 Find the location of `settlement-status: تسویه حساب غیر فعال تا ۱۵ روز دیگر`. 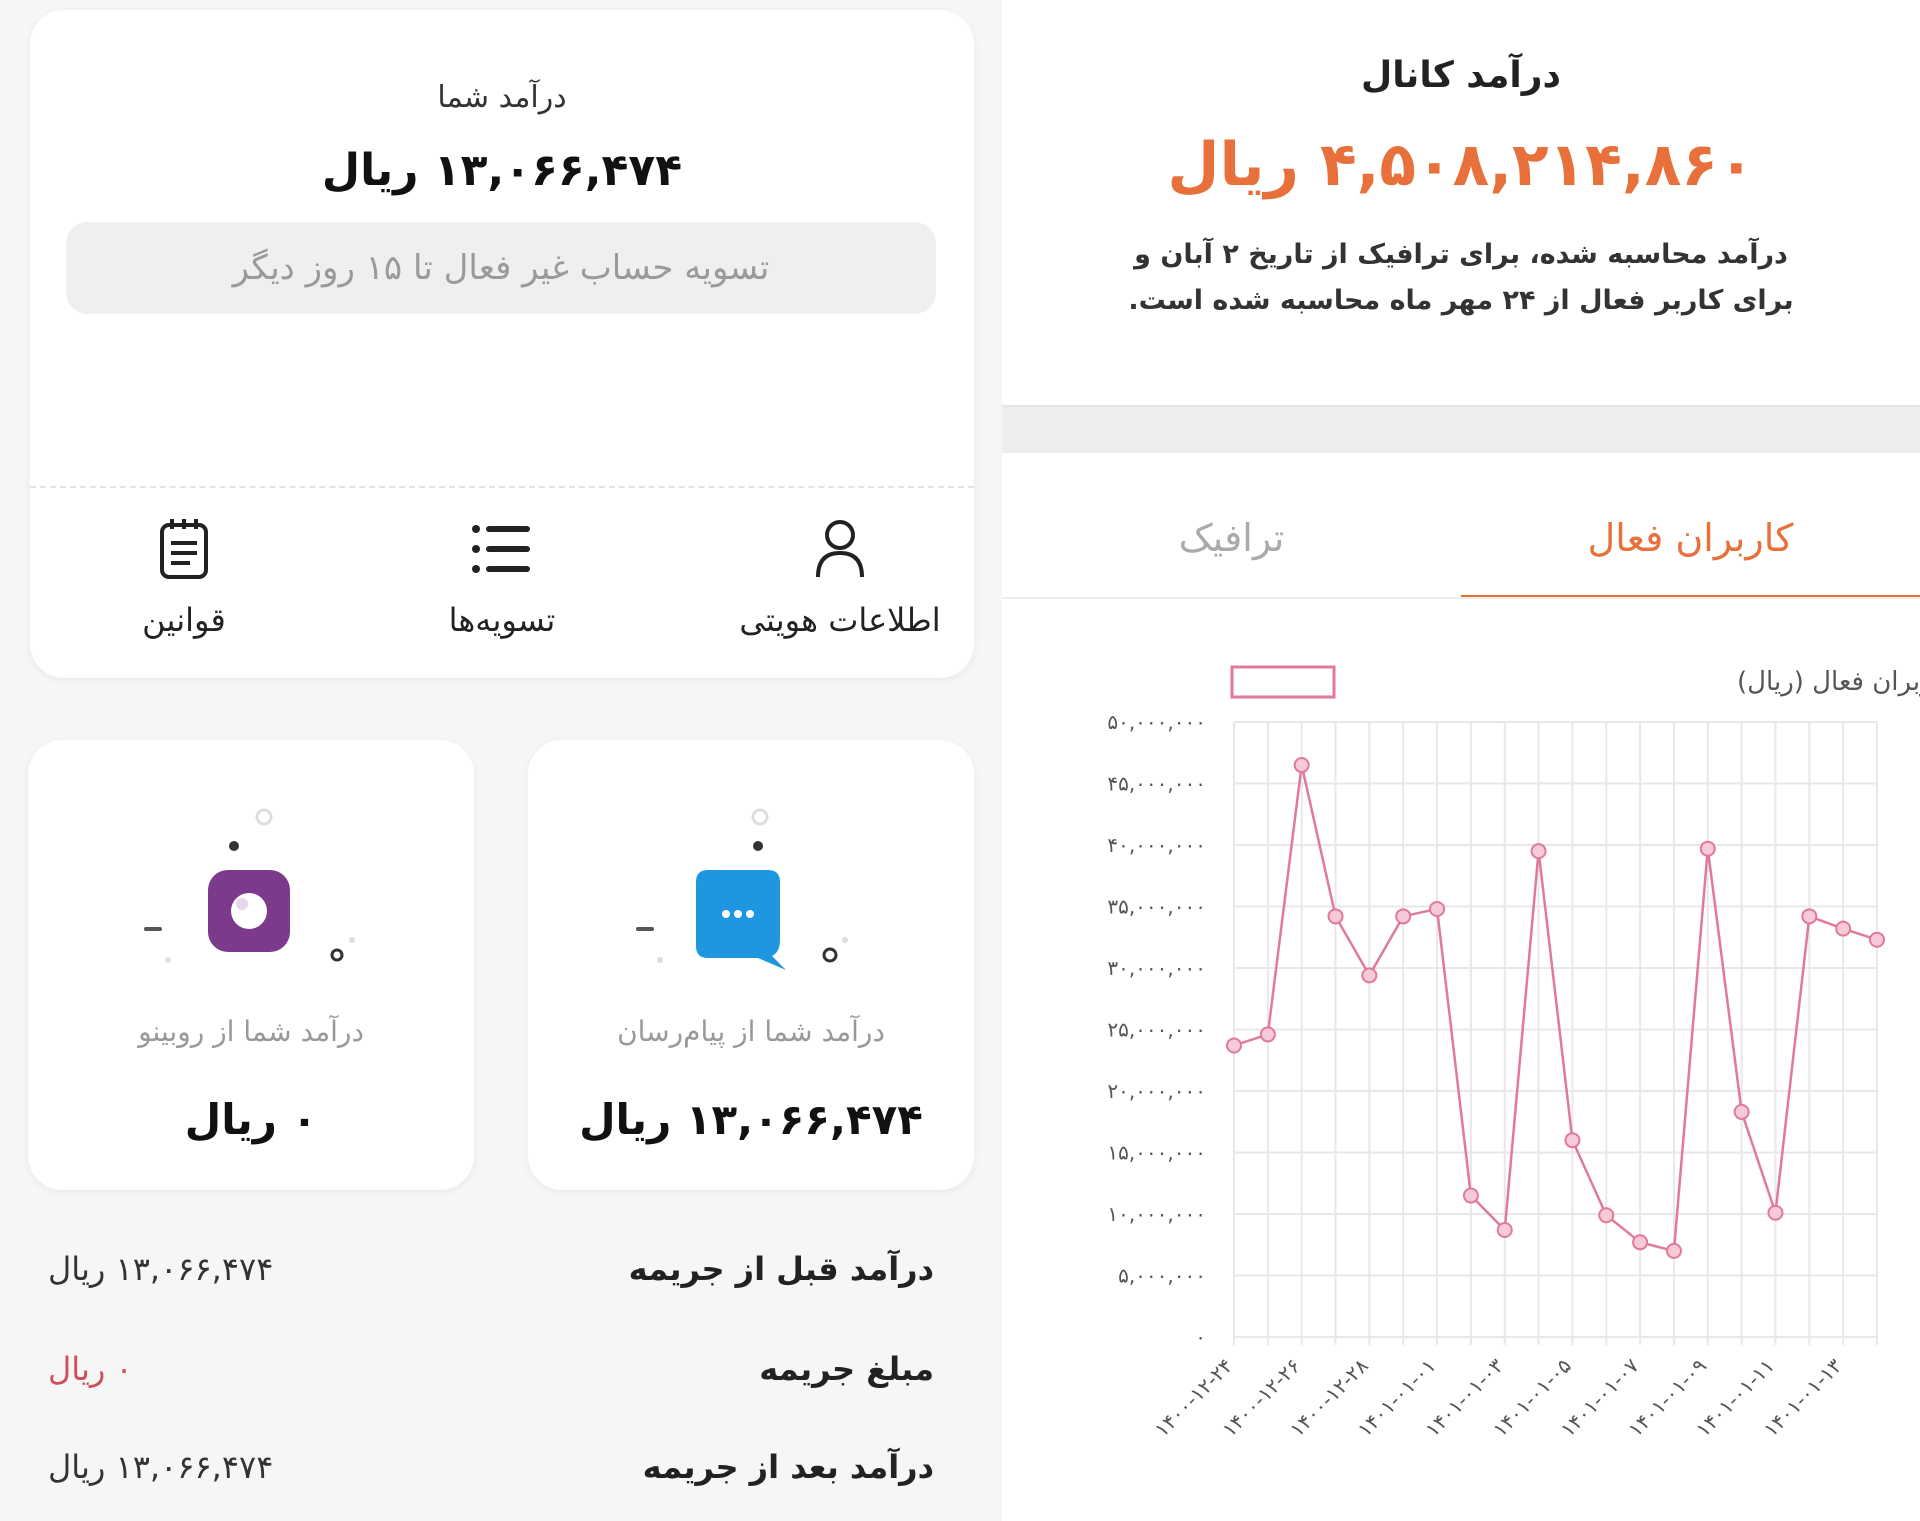

settlement-status: تسویه حساب غیر فعال تا ۱۵ روز دیگر is located at coordinates (501, 268).